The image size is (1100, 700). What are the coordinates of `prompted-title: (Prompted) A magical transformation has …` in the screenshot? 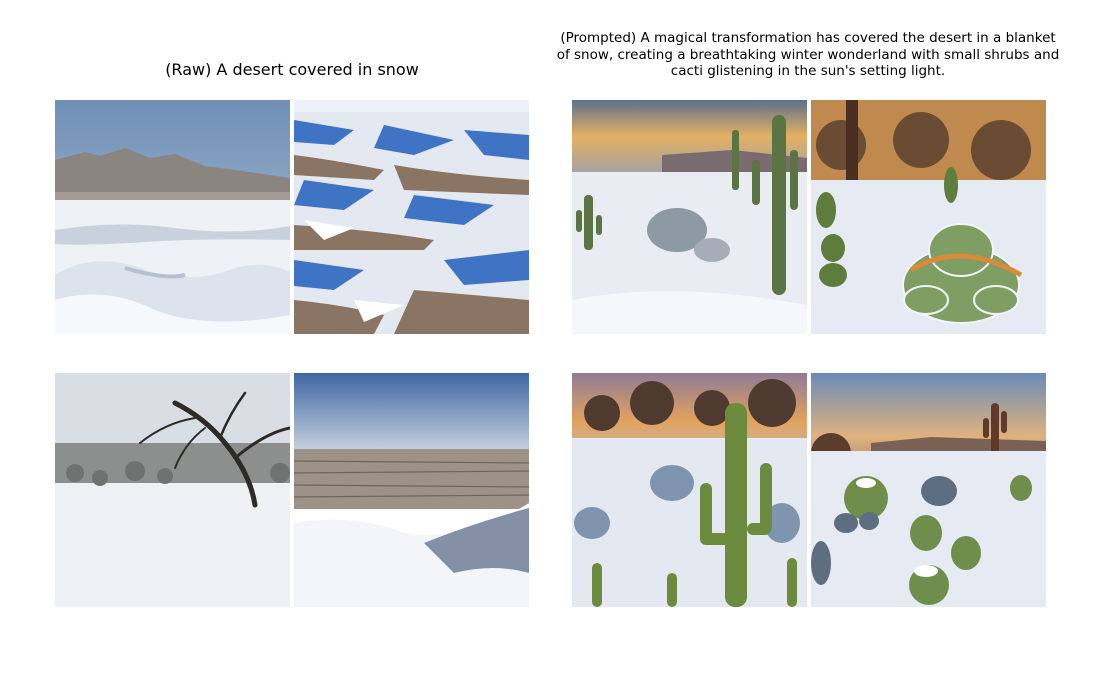 It's located at (808, 54).